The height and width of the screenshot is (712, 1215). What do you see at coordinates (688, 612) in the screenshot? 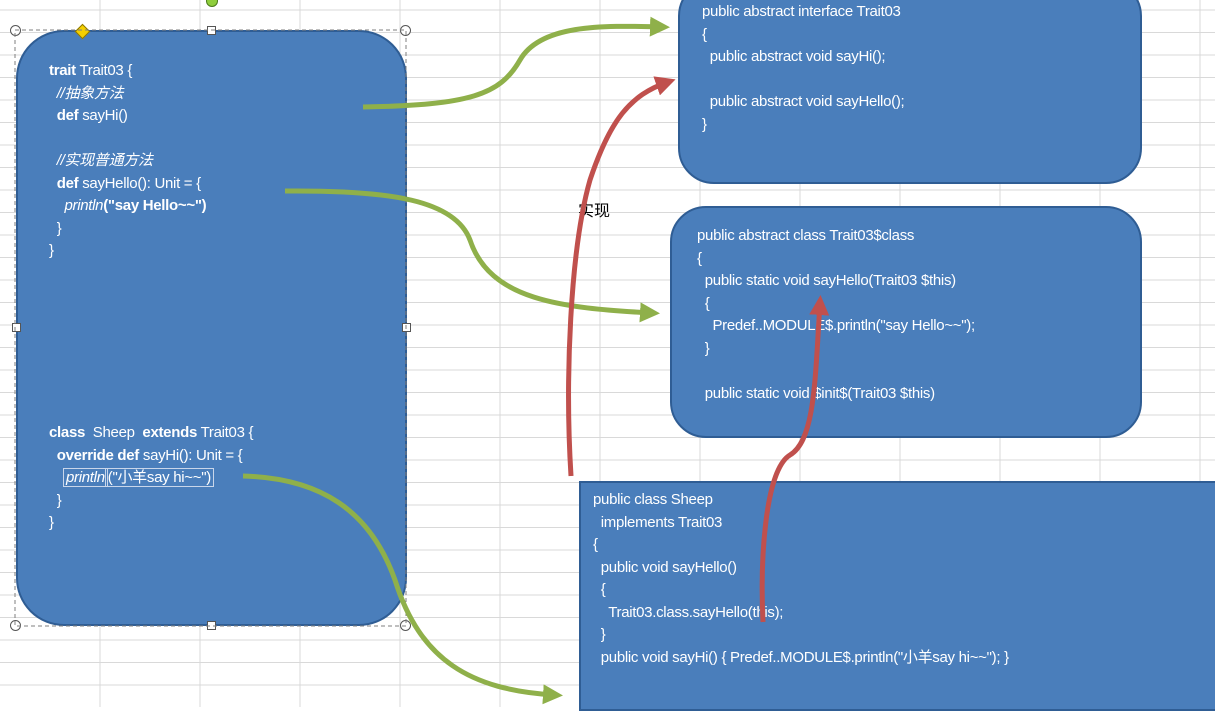
I see `code-line: Trait03.class.sayHello(this);` at bounding box center [688, 612].